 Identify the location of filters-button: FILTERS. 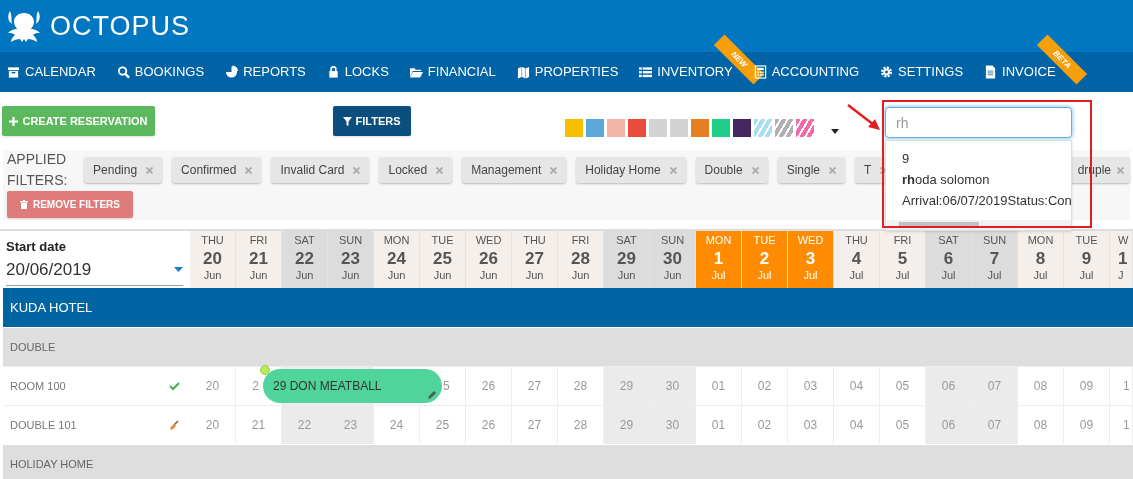
(372, 121).